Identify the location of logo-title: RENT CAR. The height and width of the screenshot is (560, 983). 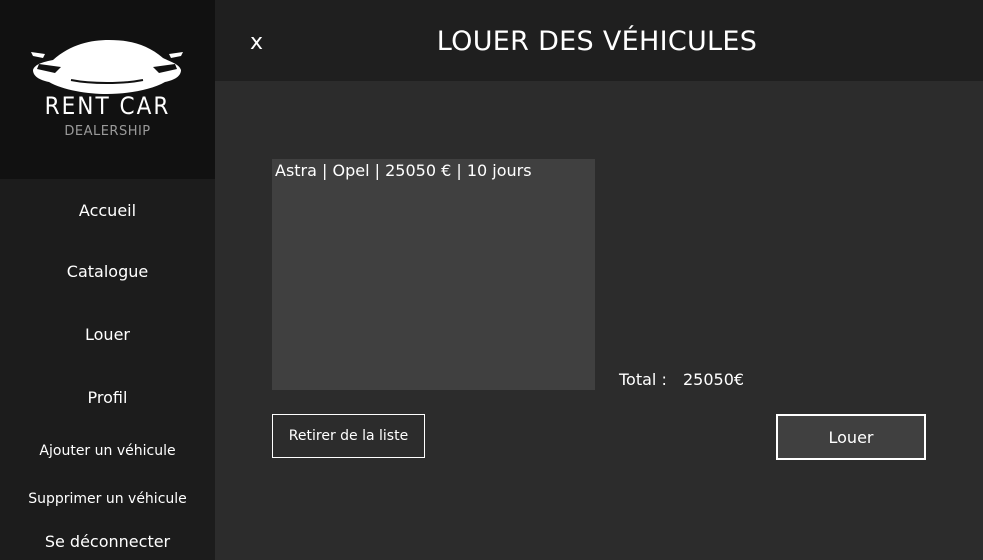
(107, 106).